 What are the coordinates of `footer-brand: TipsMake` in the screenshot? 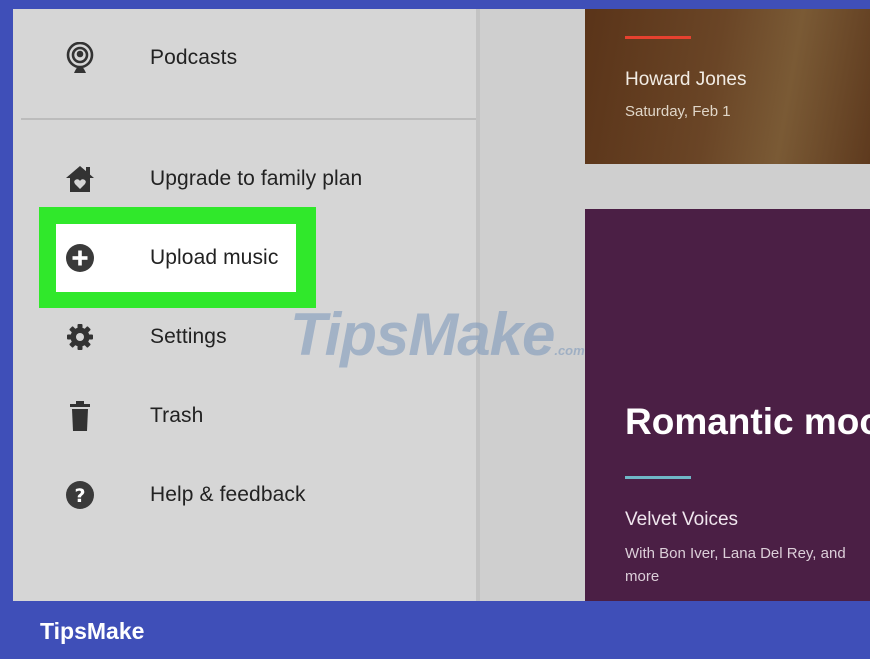 It's located at (92, 631).